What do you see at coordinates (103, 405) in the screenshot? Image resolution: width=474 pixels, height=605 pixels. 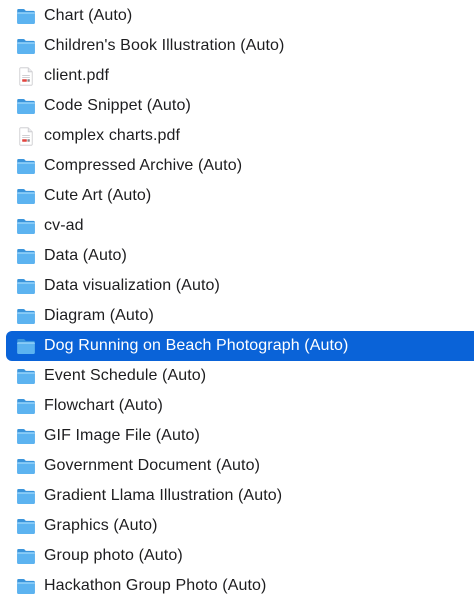 I see `list-item-label: Flowchart (Auto)` at bounding box center [103, 405].